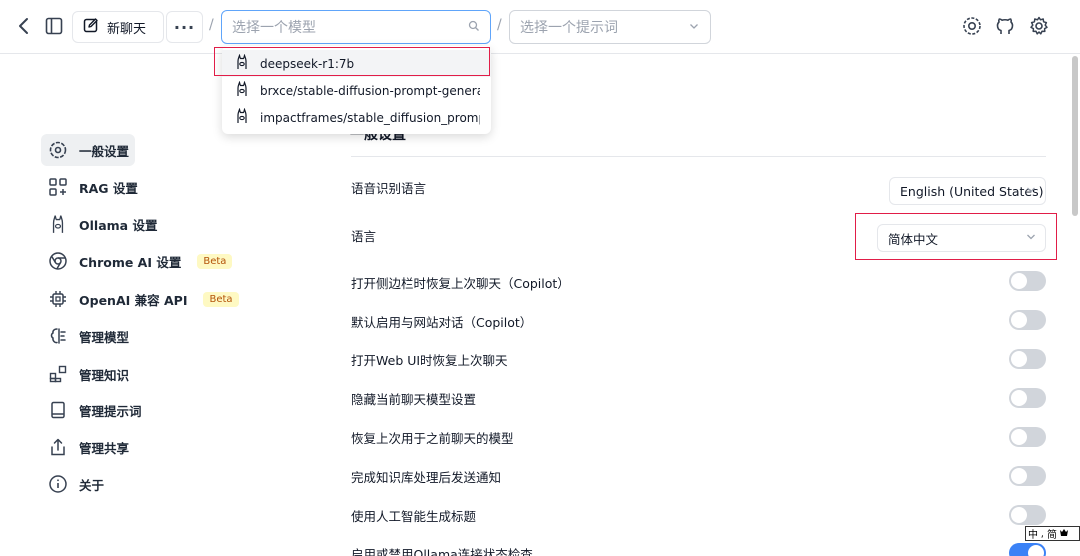 The image size is (1080, 556). What do you see at coordinates (307, 63) in the screenshot?
I see `model-option-label: deepseek-r1:7b` at bounding box center [307, 63].